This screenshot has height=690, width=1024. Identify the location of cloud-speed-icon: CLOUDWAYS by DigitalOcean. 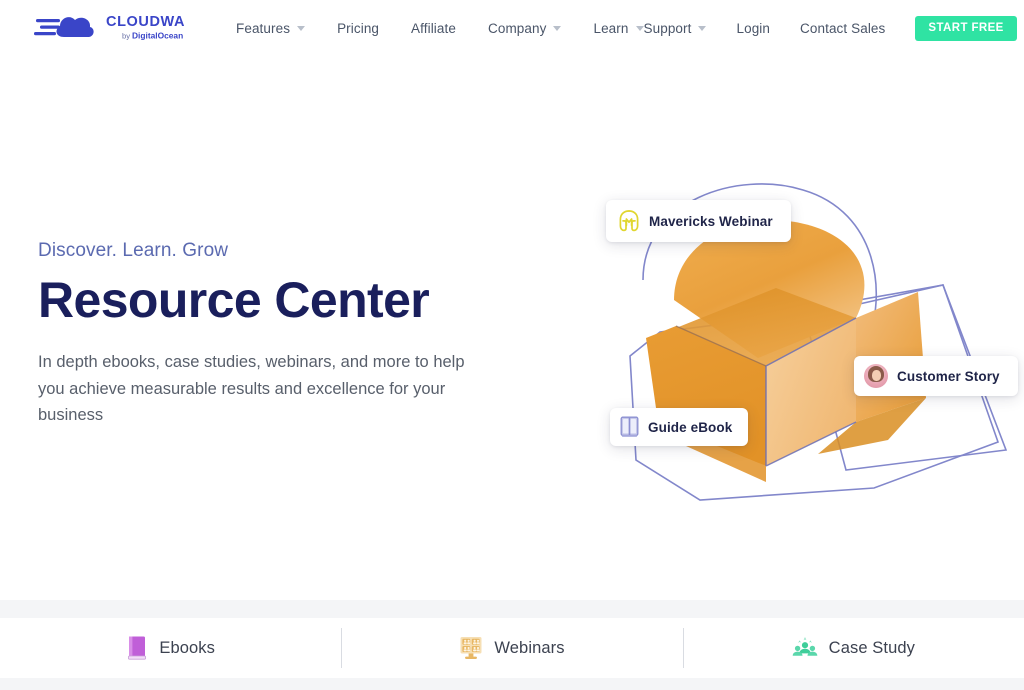
(109, 27).